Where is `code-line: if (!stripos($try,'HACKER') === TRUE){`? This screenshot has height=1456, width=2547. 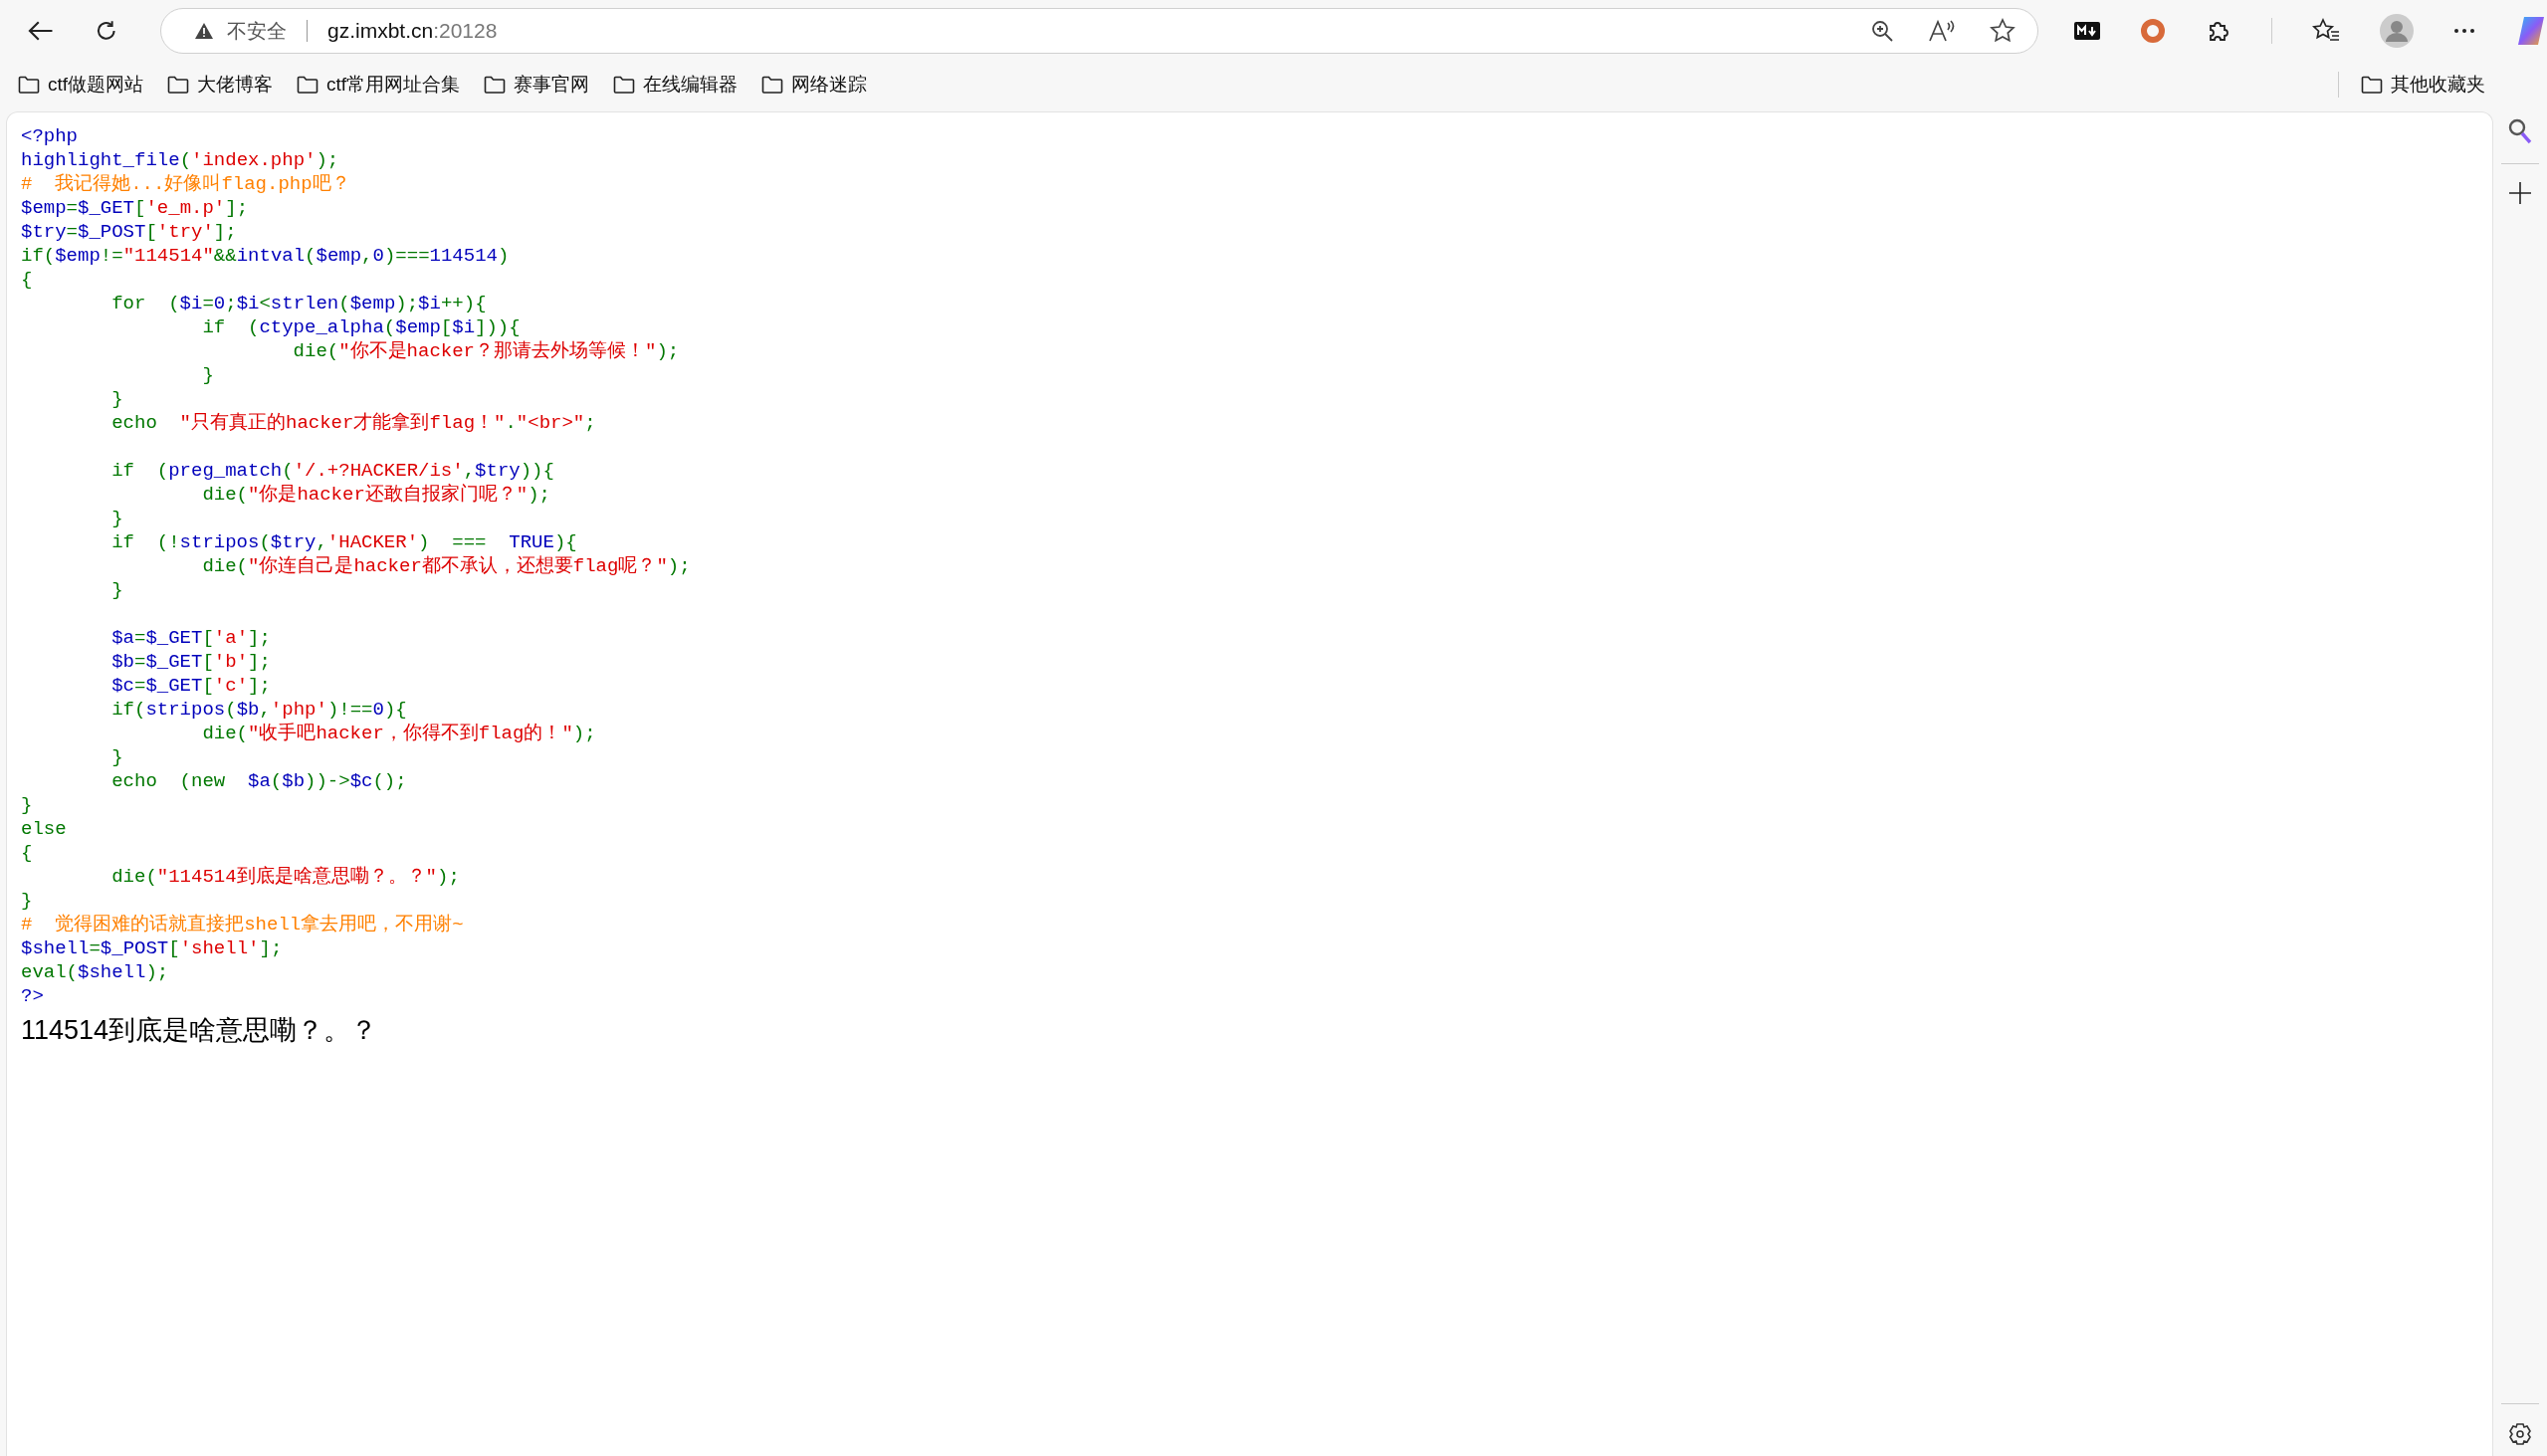
code-line: if (!stripos($try,'HACKER') === TRUE){ is located at coordinates (344, 542).